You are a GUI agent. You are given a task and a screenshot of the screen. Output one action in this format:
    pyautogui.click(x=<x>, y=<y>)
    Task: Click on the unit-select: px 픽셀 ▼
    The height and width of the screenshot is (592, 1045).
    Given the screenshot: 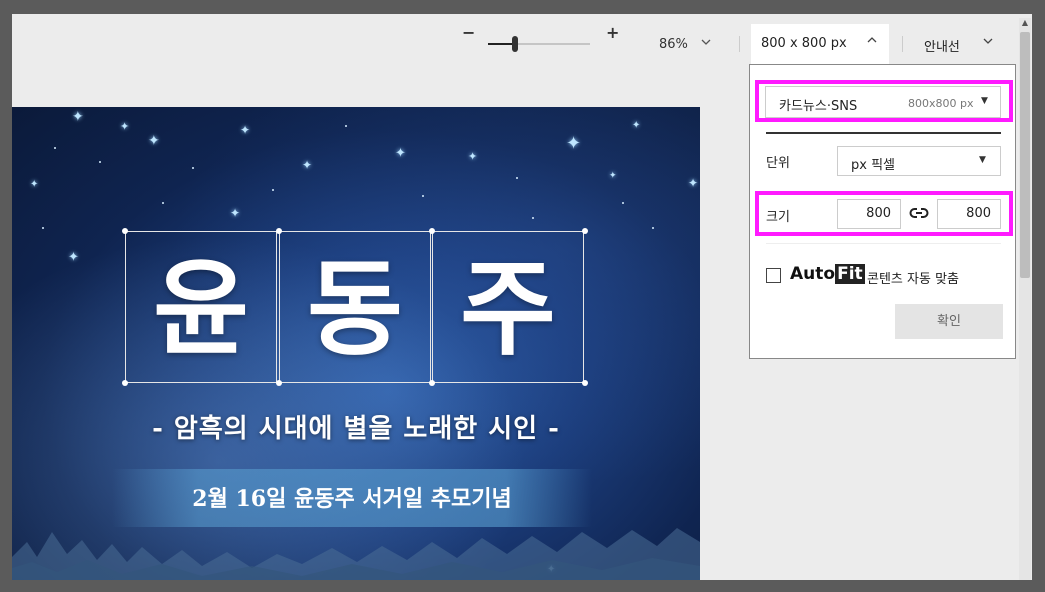 What is the action you would take?
    pyautogui.click(x=919, y=161)
    